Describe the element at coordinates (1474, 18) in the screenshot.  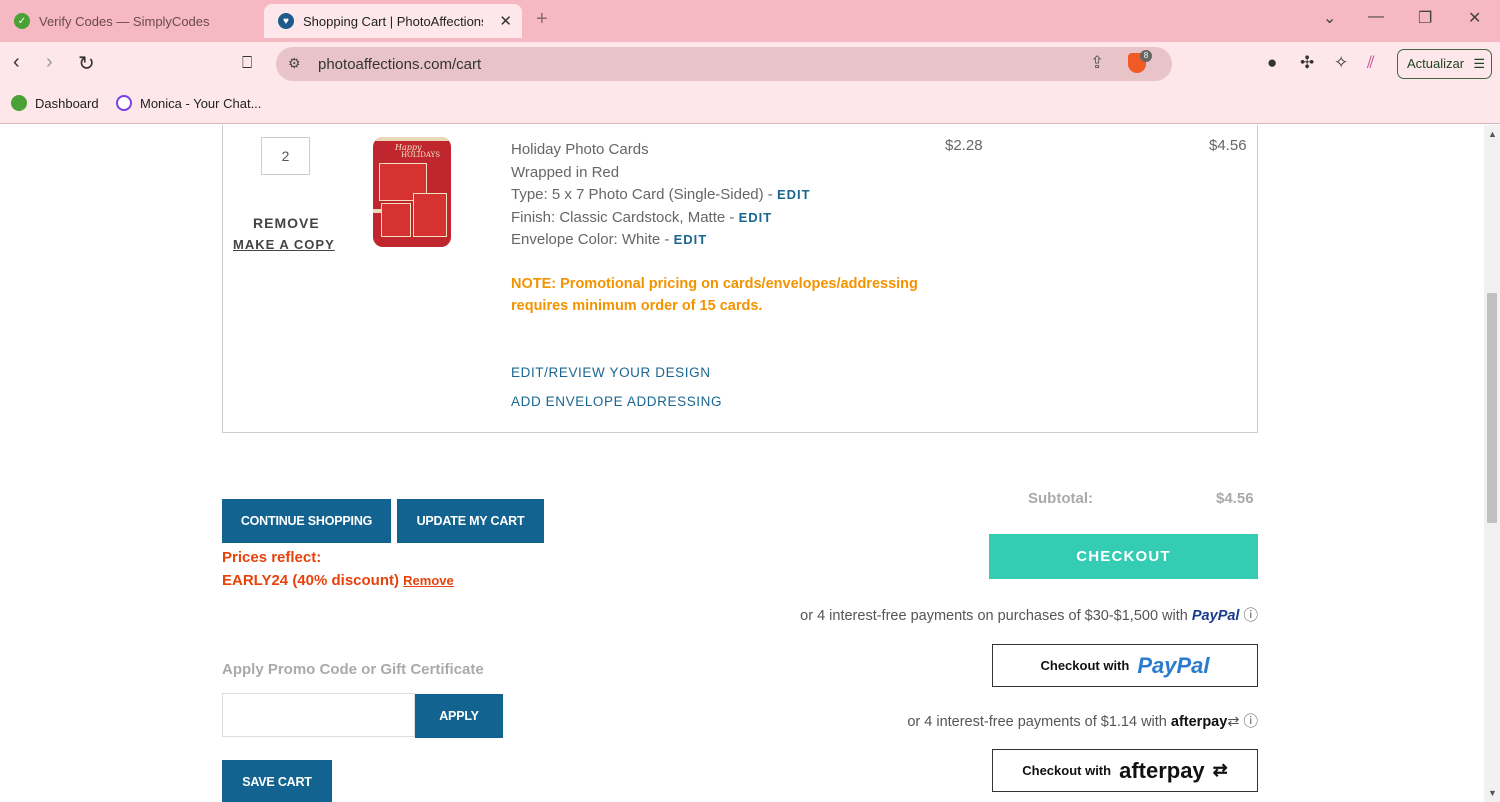
I see `close-window-icon: ✕` at that location.